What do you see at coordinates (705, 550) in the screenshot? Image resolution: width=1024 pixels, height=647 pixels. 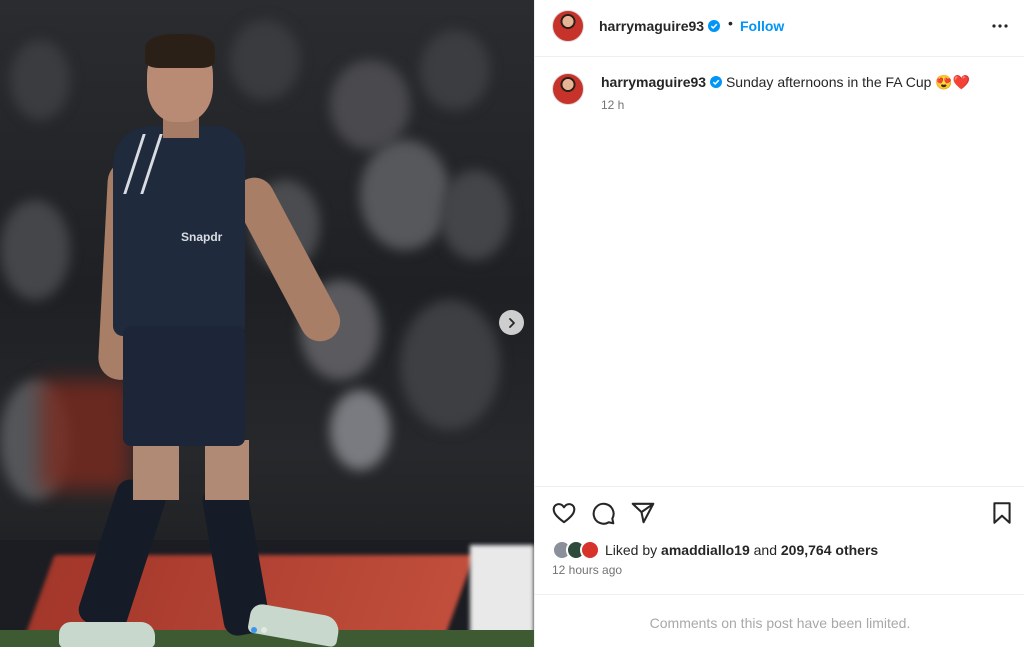 I see `liked-by-user: amaddiallo19` at bounding box center [705, 550].